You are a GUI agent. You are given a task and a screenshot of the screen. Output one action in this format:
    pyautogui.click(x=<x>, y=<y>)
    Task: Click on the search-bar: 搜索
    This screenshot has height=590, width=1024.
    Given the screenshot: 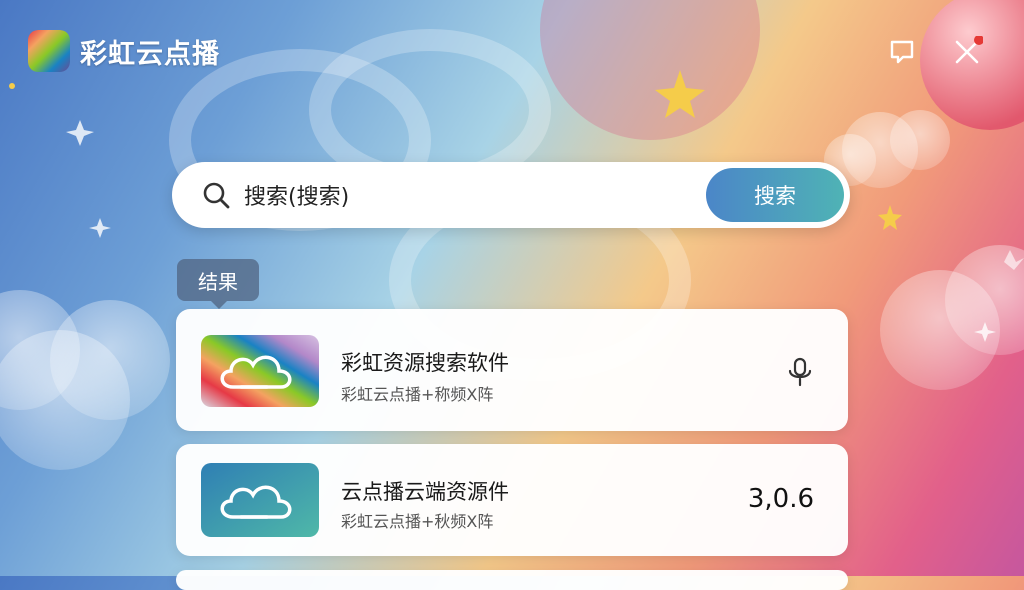 What is the action you would take?
    pyautogui.click(x=511, y=195)
    